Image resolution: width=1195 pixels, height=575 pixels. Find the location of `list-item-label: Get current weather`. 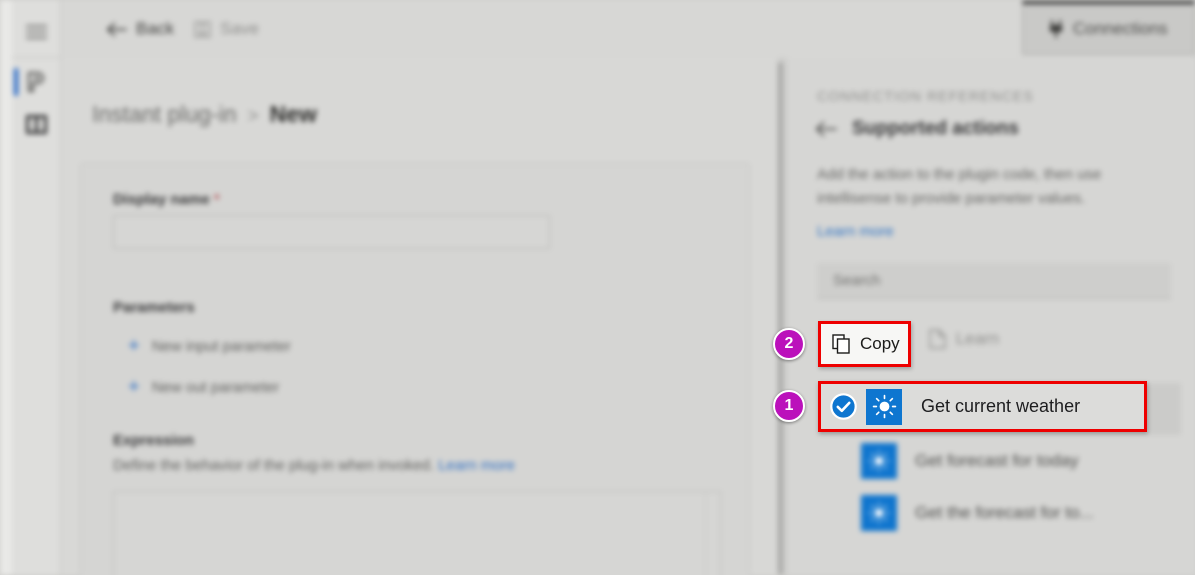

list-item-label: Get current weather is located at coordinates (1001, 406).